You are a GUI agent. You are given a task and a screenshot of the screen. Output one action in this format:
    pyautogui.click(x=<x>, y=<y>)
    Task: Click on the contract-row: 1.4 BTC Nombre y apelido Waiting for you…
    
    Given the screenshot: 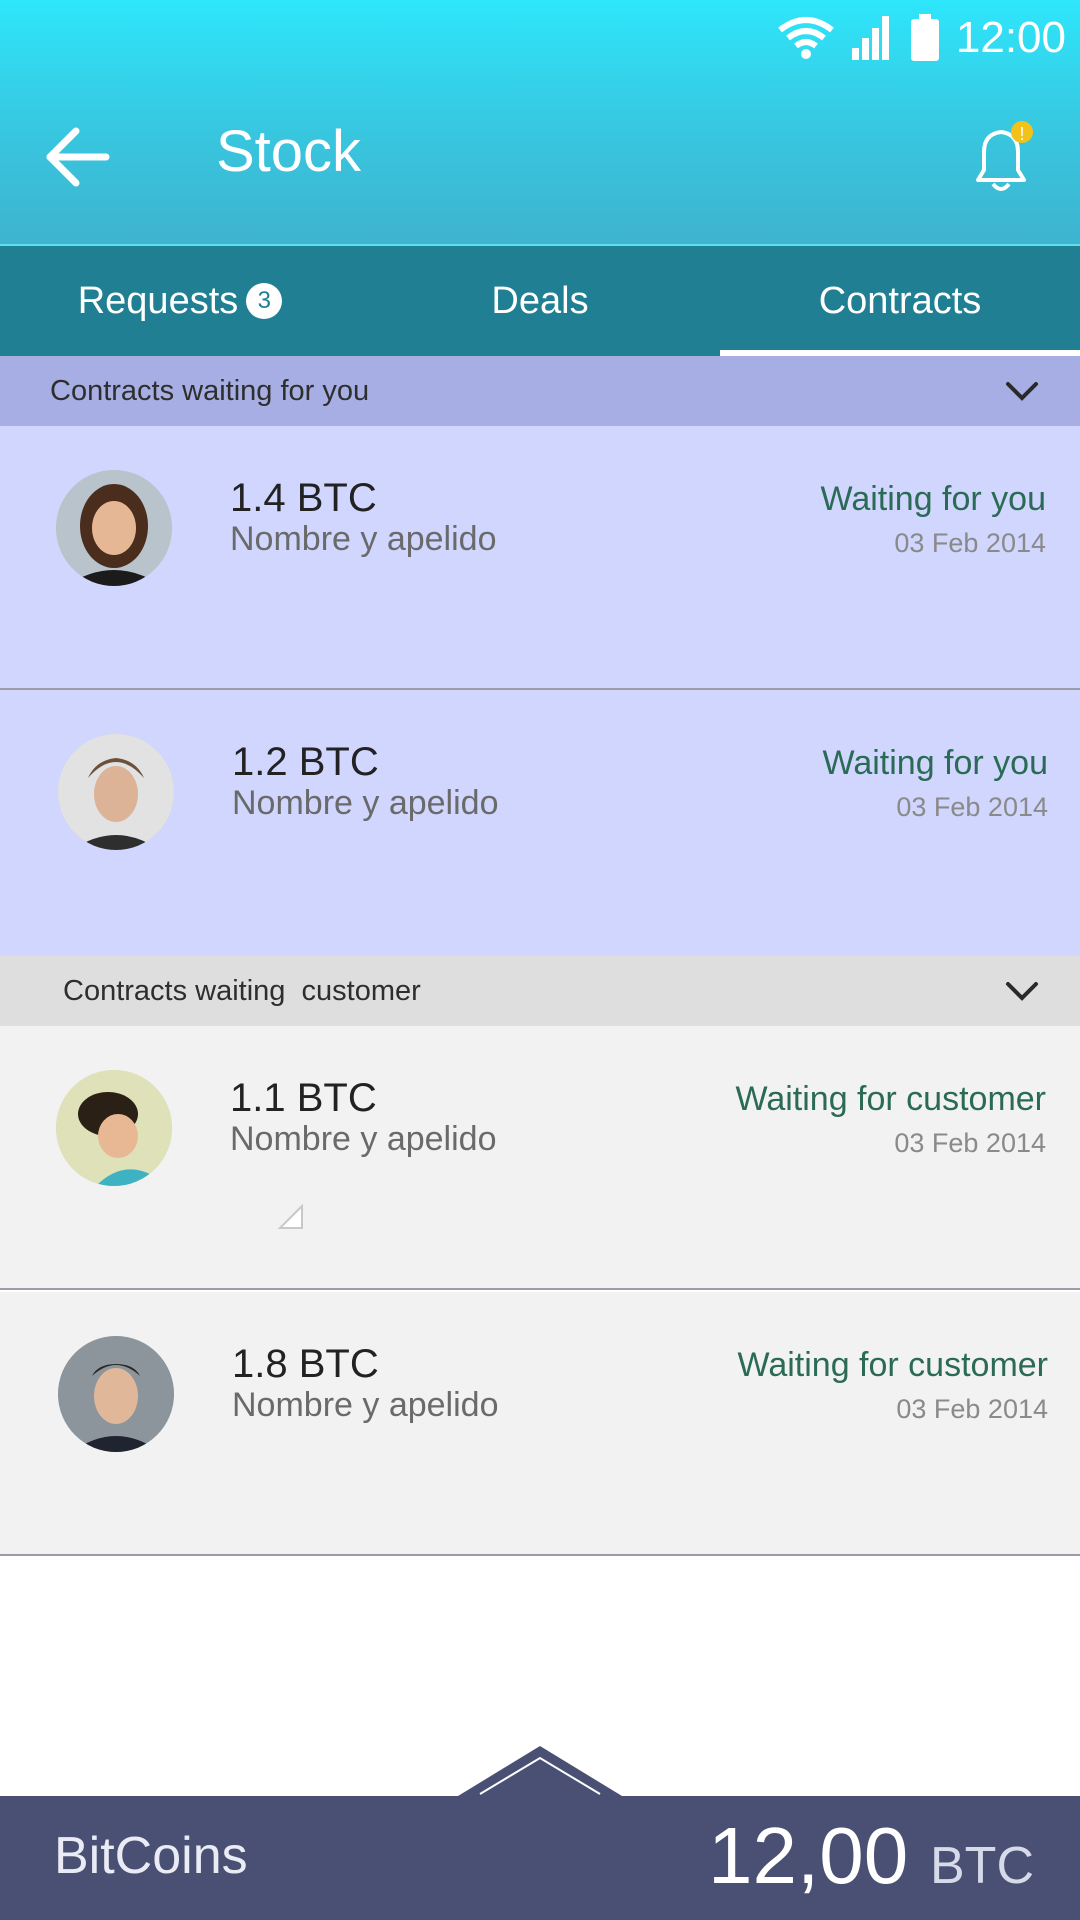 What is the action you would take?
    pyautogui.click(x=540, y=558)
    